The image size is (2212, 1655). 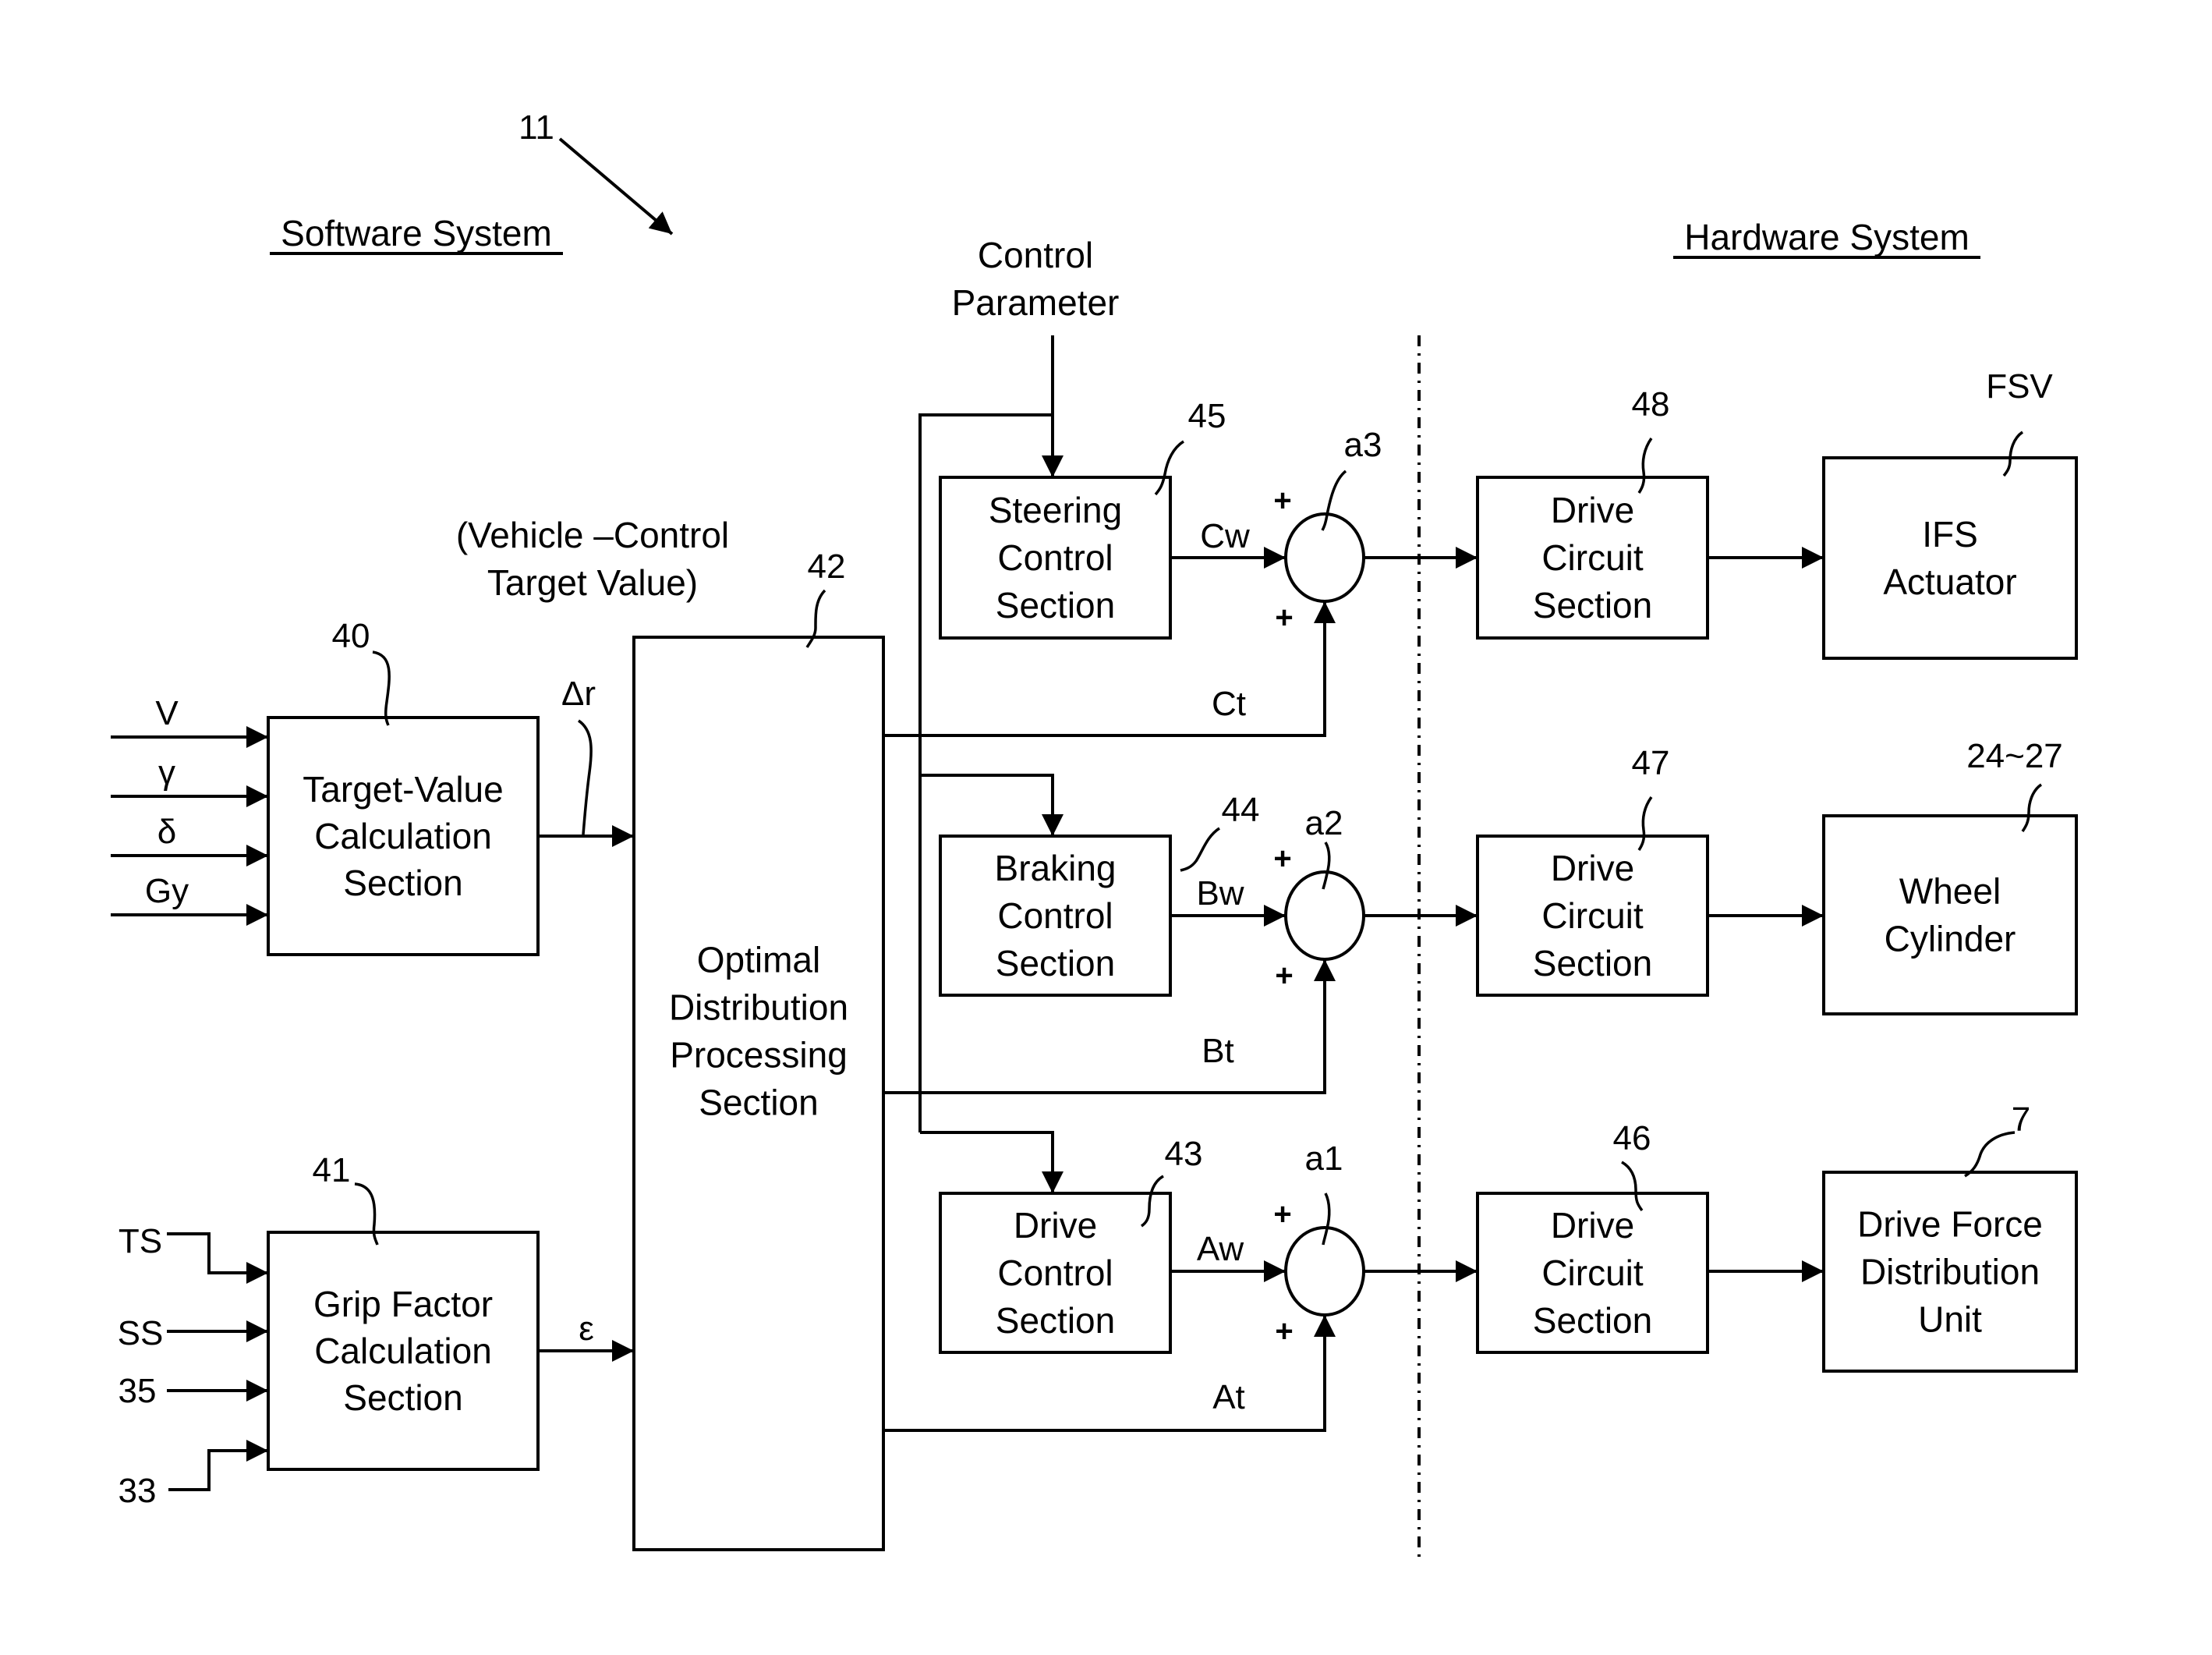 I want to click on block-label-line: Actuator, so click(x=1950, y=582).